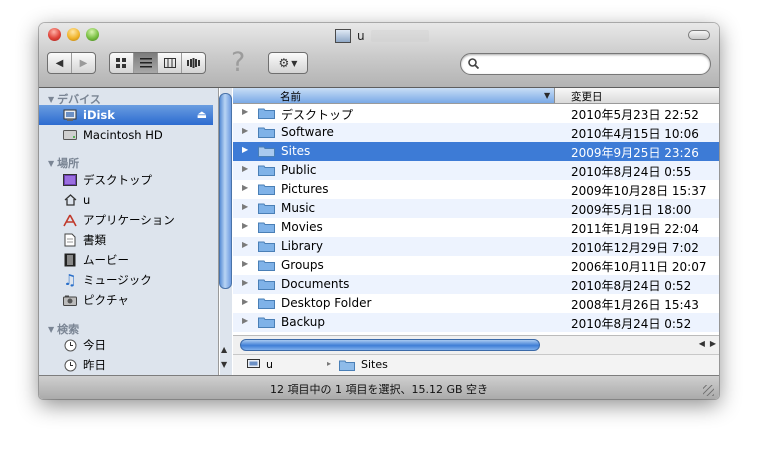  Describe the element at coordinates (476, 322) in the screenshot. I see `table-row: ▶ Backup 2010年8月24日 0:52` at that location.